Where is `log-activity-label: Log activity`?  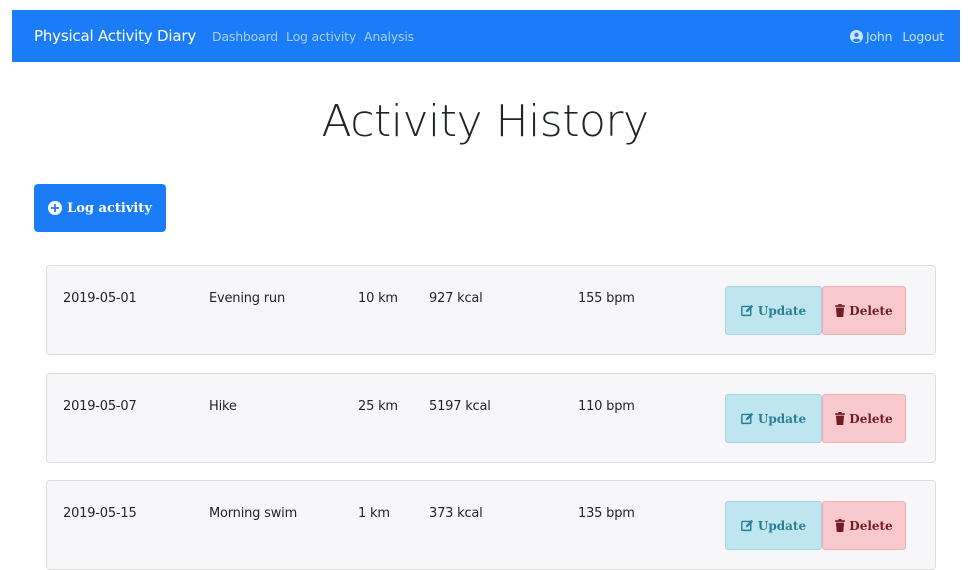
log-activity-label: Log activity is located at coordinates (109, 208).